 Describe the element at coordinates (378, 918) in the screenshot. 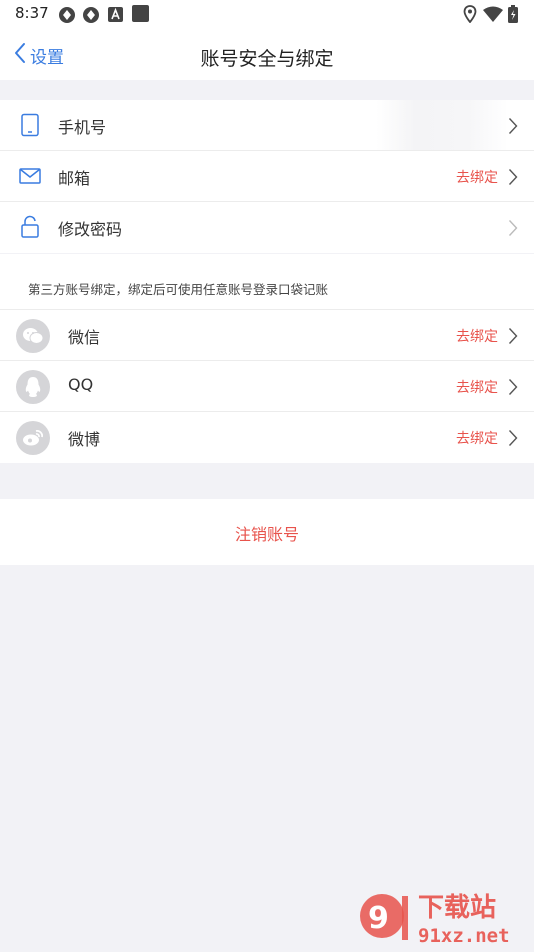

I see `svg-text: 9` at that location.